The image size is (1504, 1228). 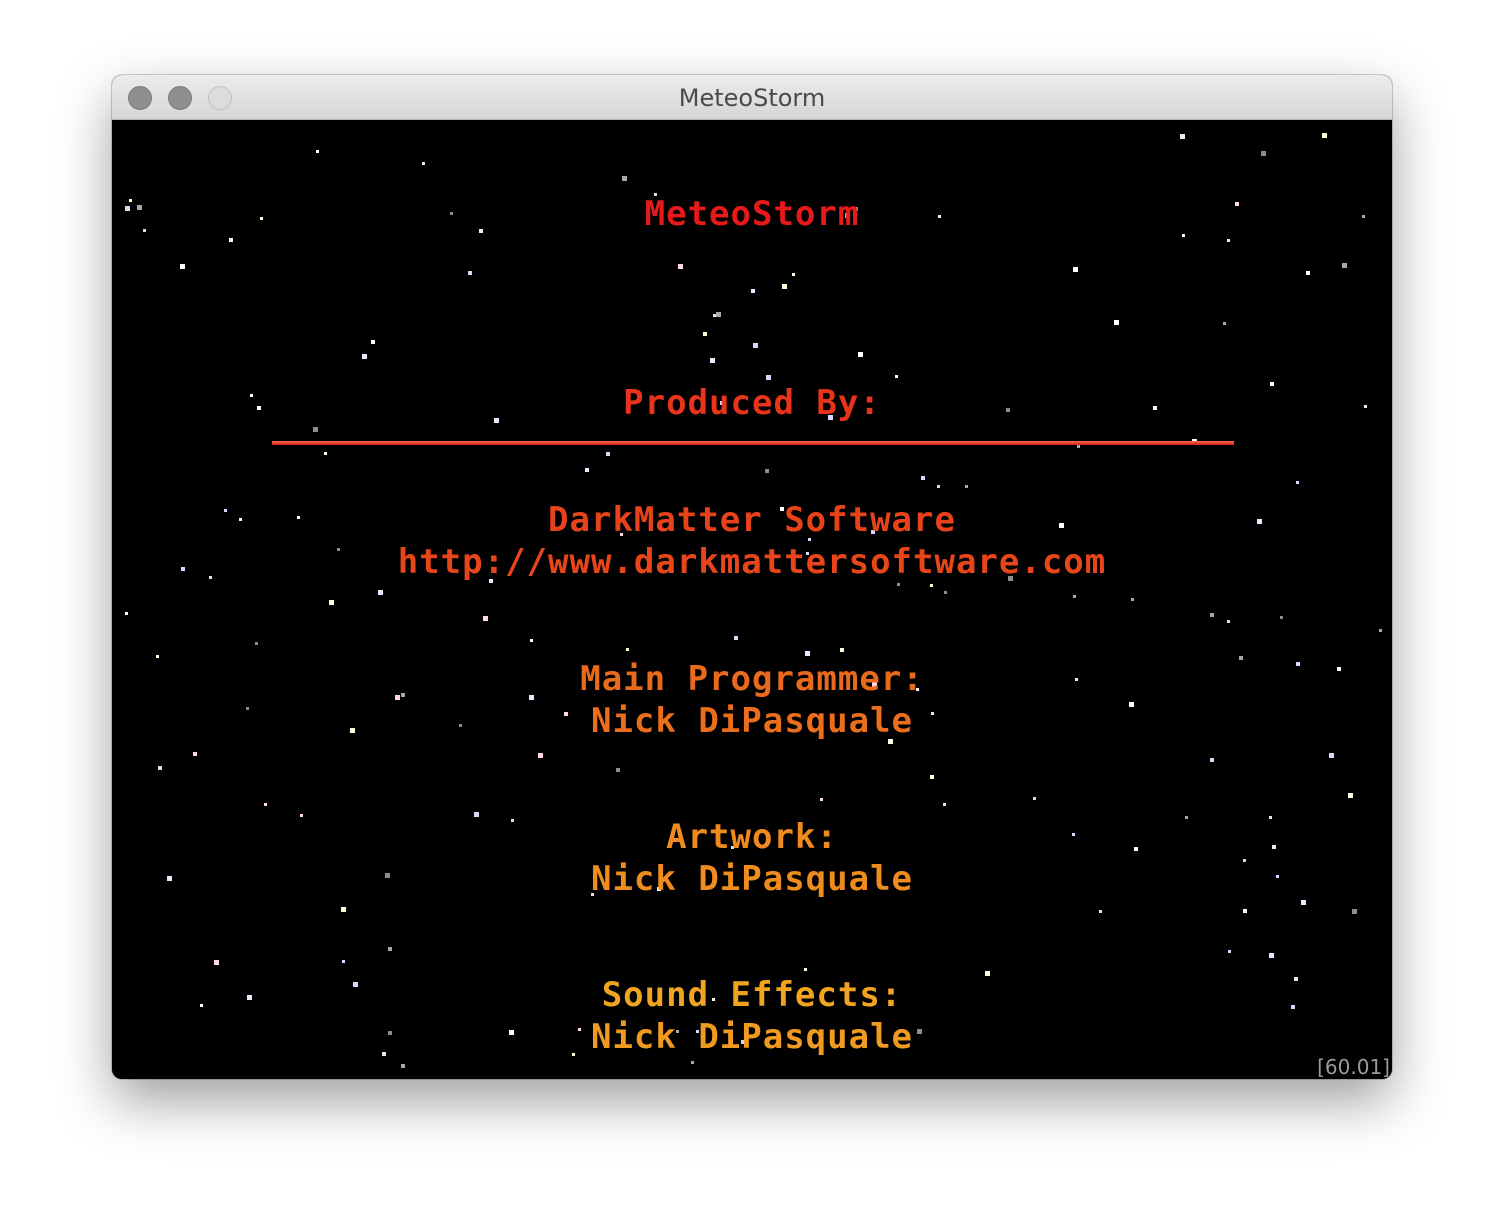 What do you see at coordinates (752, 214) in the screenshot?
I see `game-title: MeteoStorm` at bounding box center [752, 214].